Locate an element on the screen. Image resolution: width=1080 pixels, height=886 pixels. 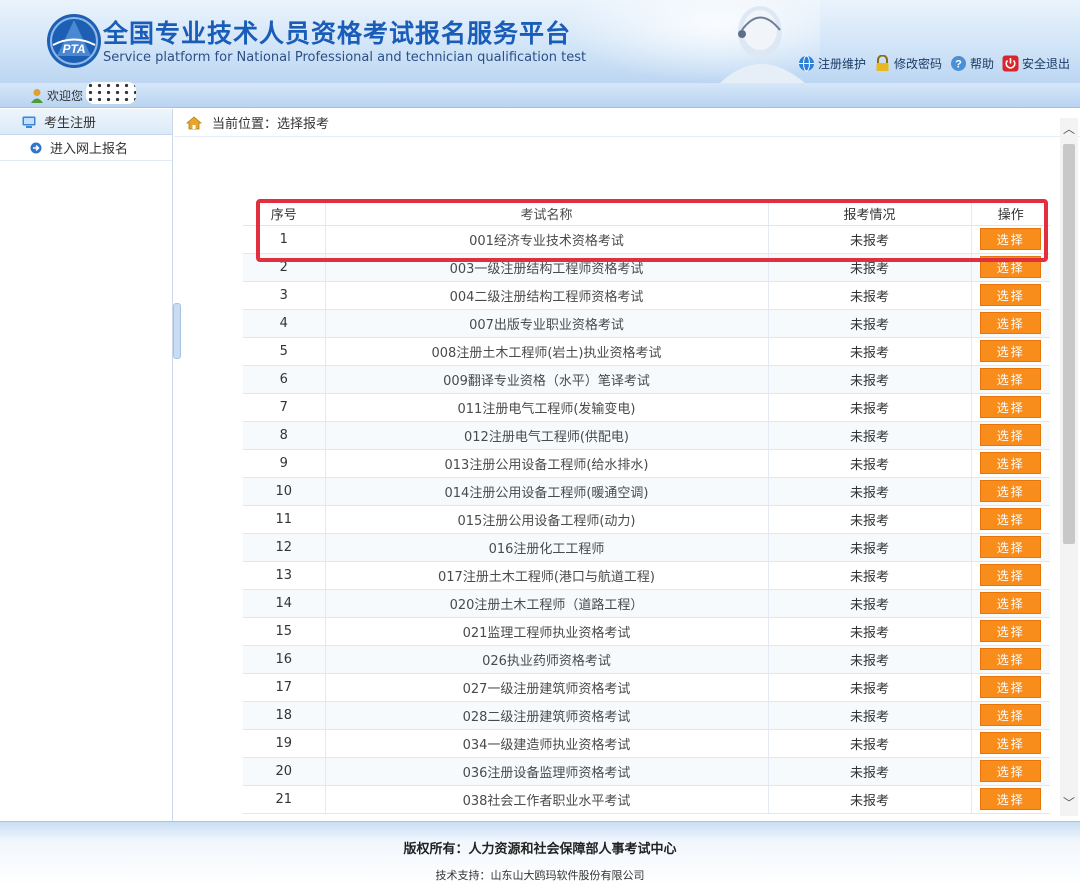
scroll-thumb is located at coordinates (1069, 344).